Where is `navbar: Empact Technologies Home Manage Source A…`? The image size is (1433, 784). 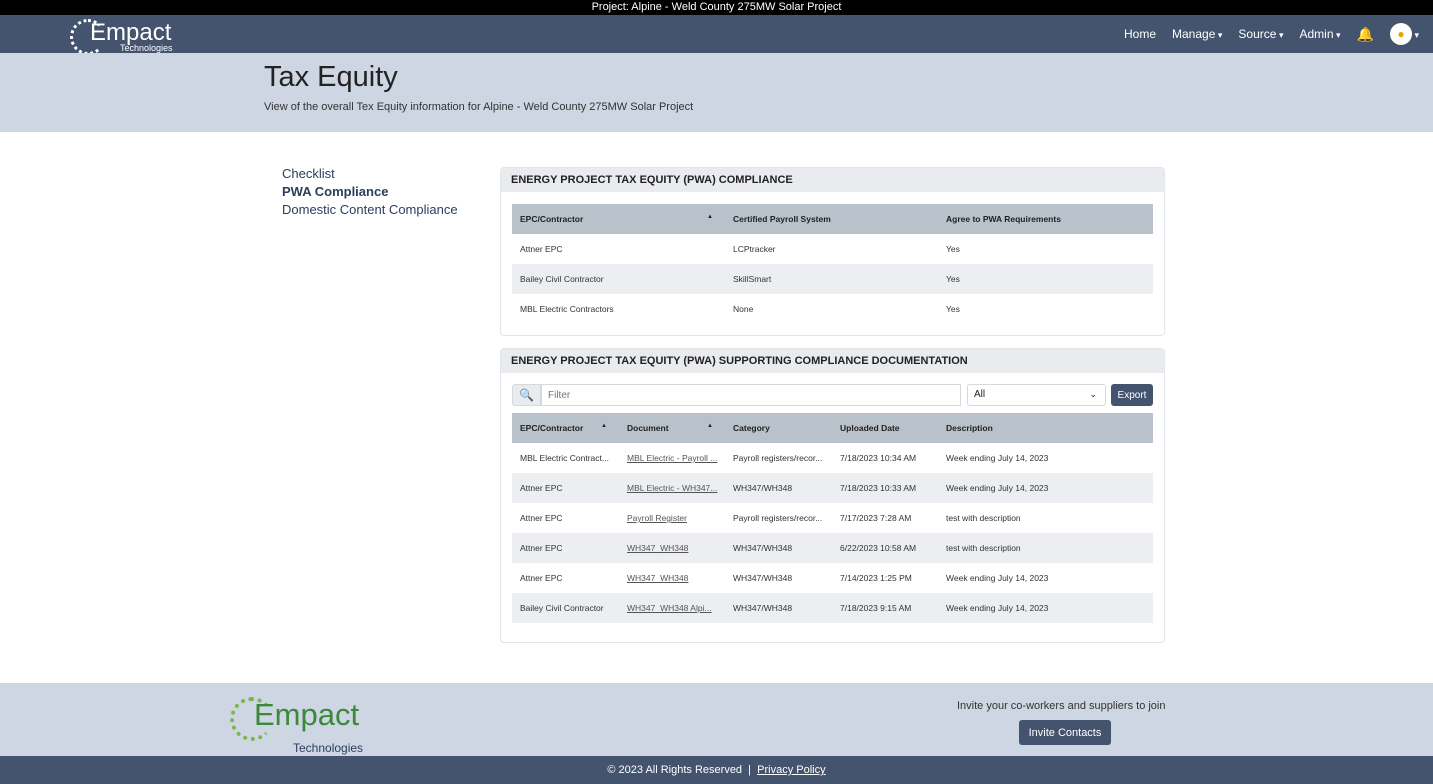
navbar: Empact Technologies Home Manage Source A… is located at coordinates (716, 35).